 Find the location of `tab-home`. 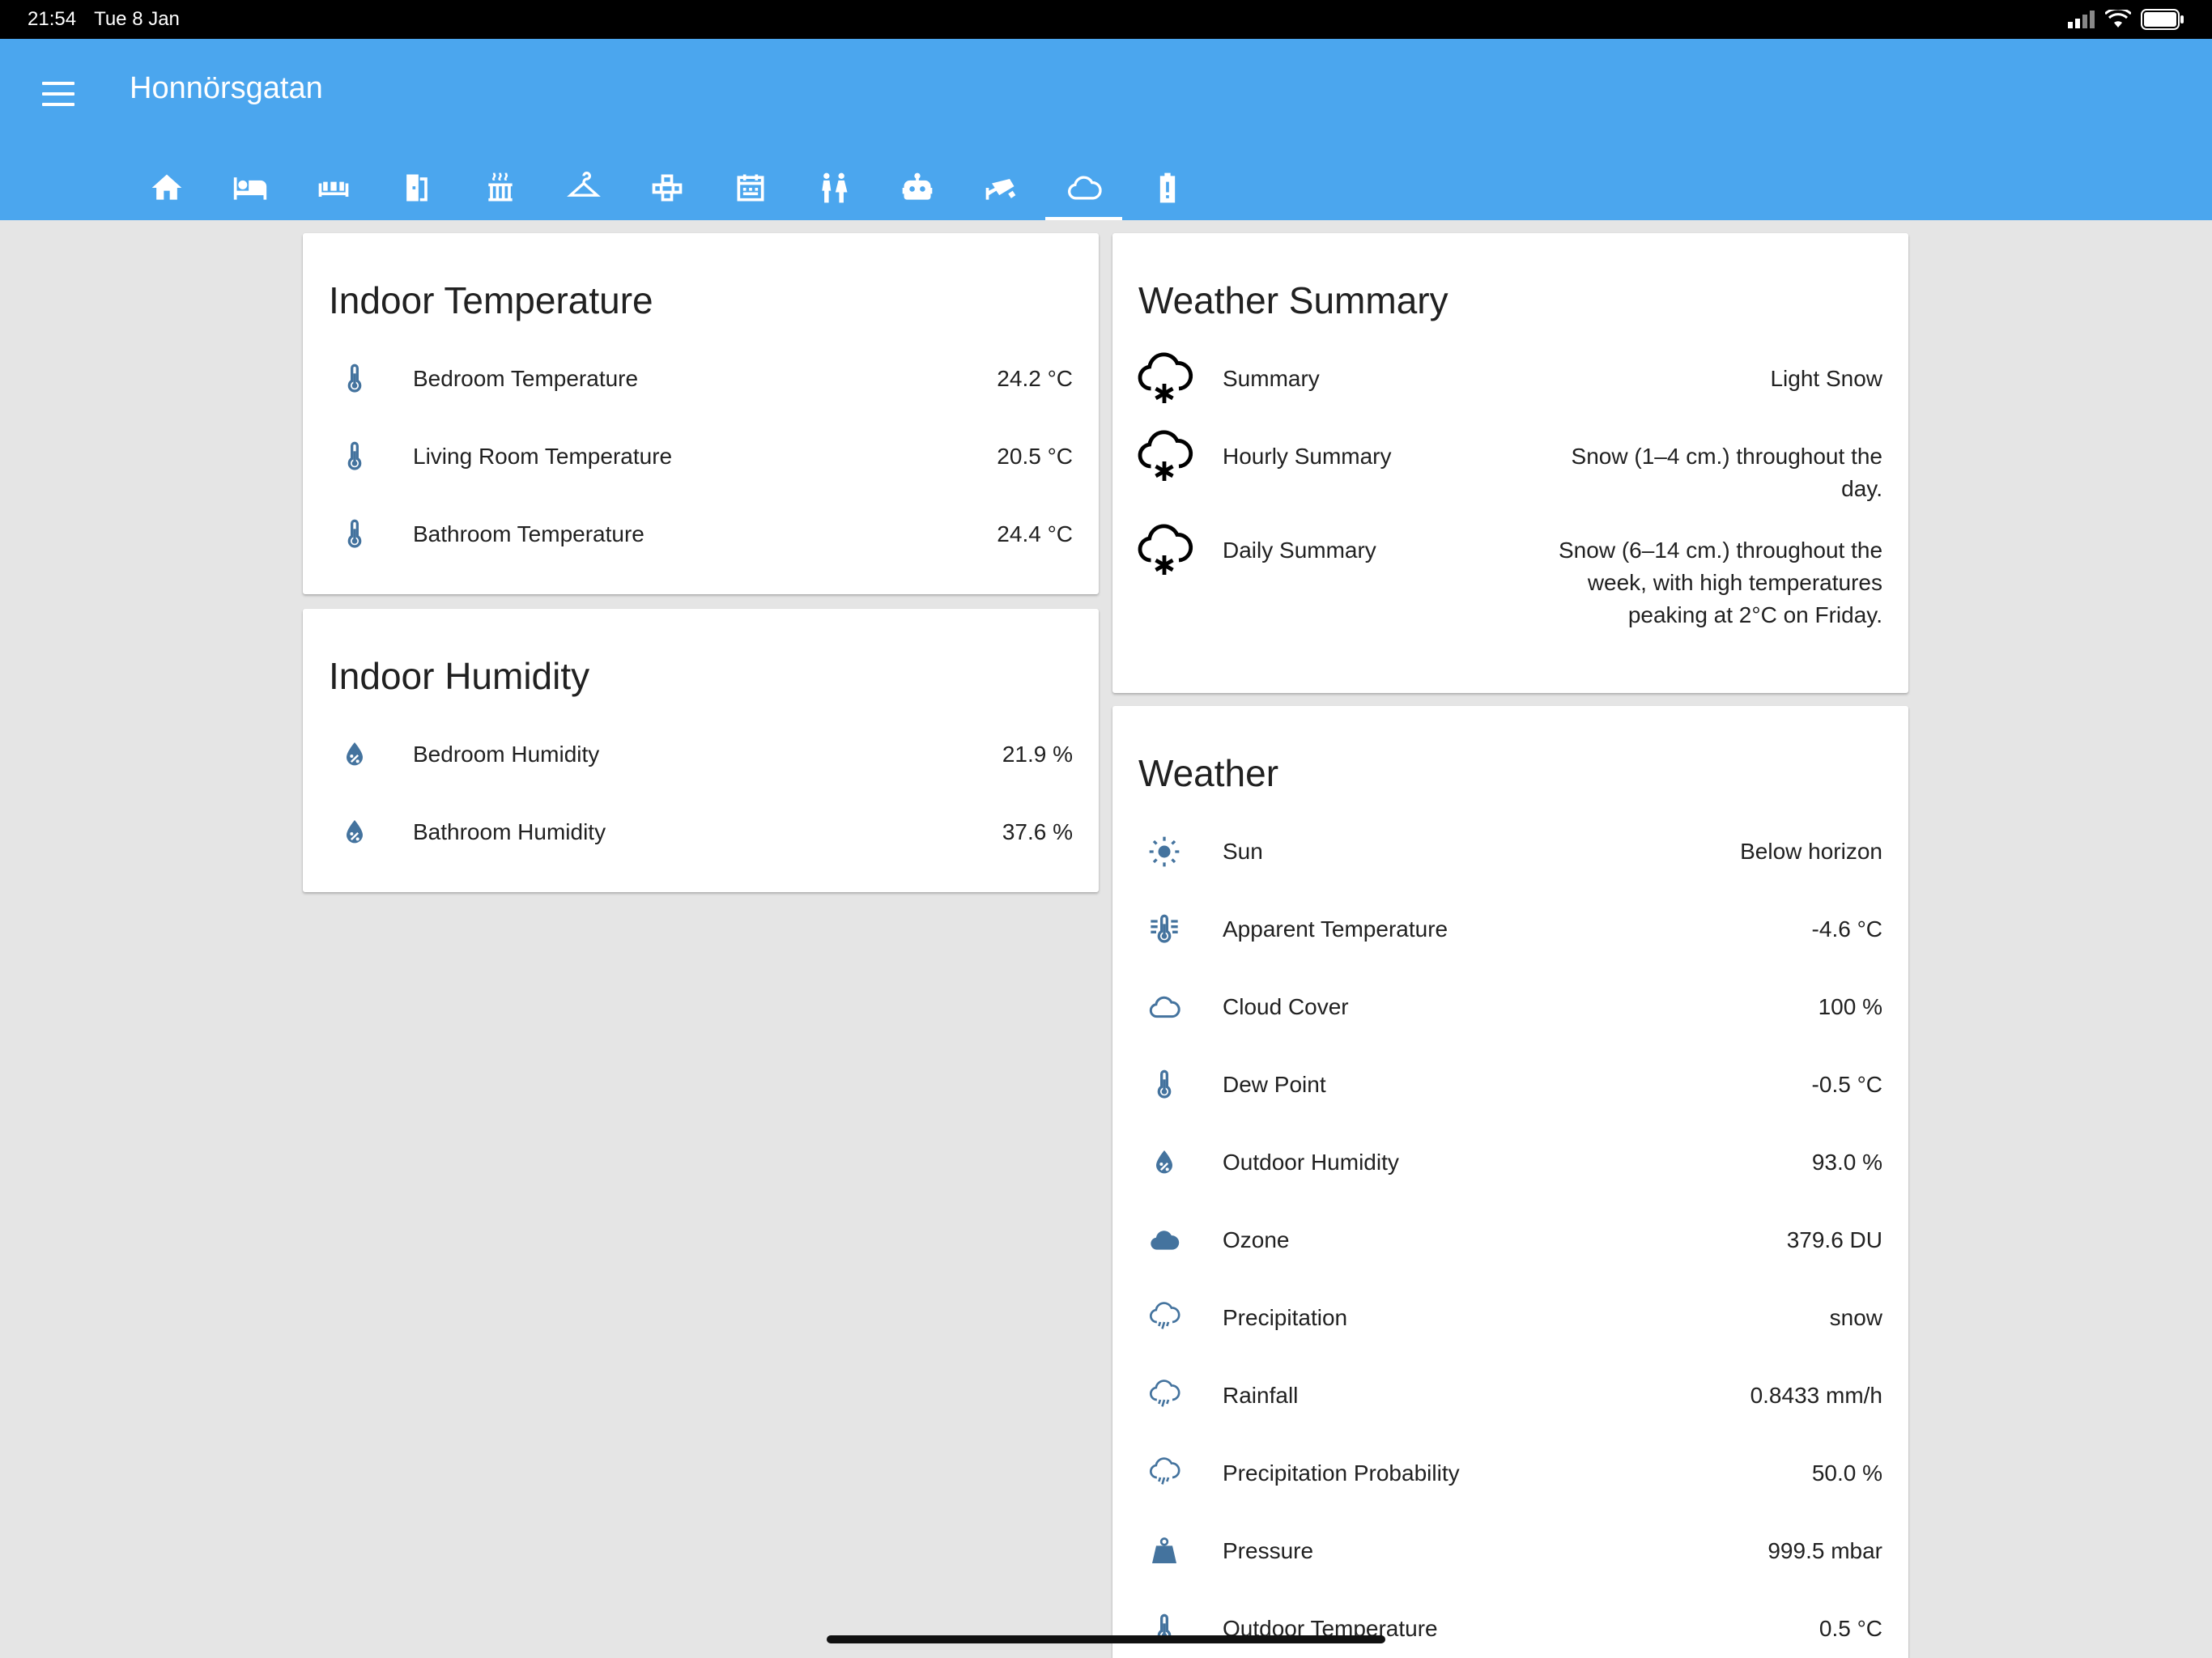

tab-home is located at coordinates (166, 186).